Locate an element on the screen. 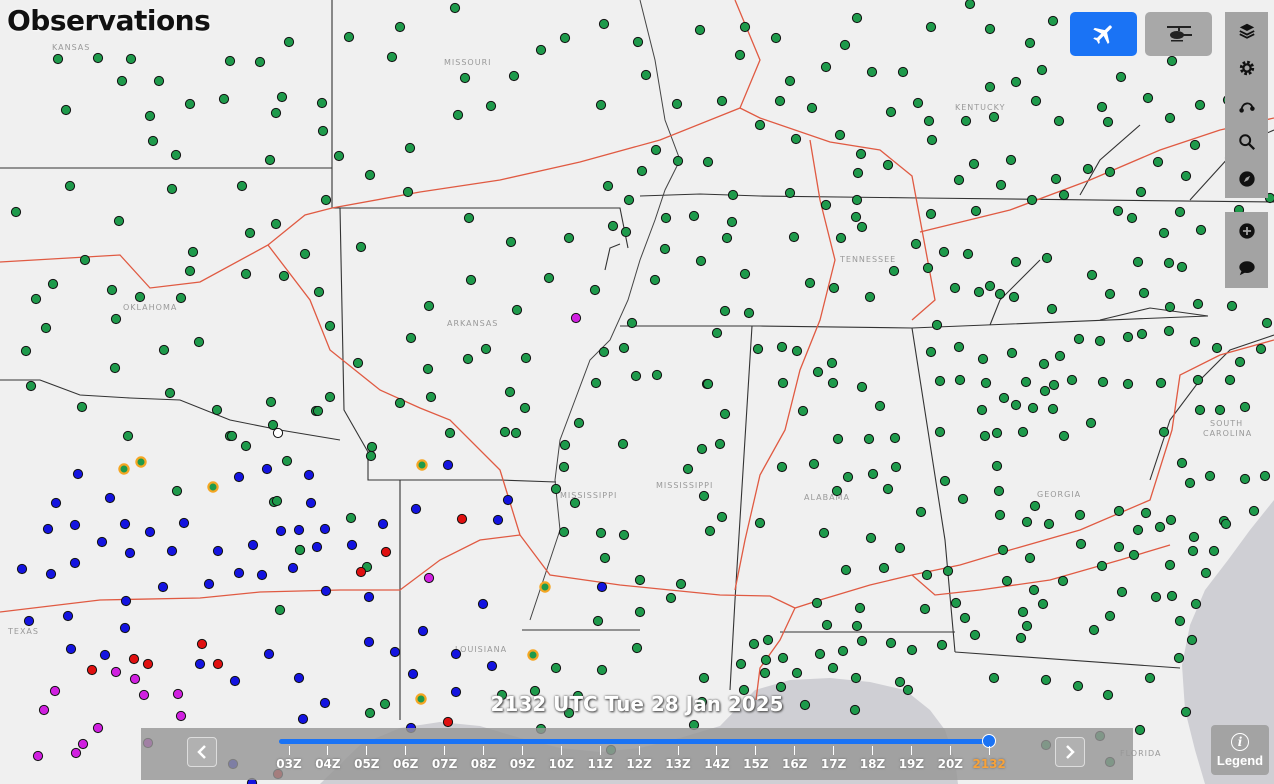 The height and width of the screenshot is (784, 1274). time-tick: 11Z is located at coordinates (600, 758).